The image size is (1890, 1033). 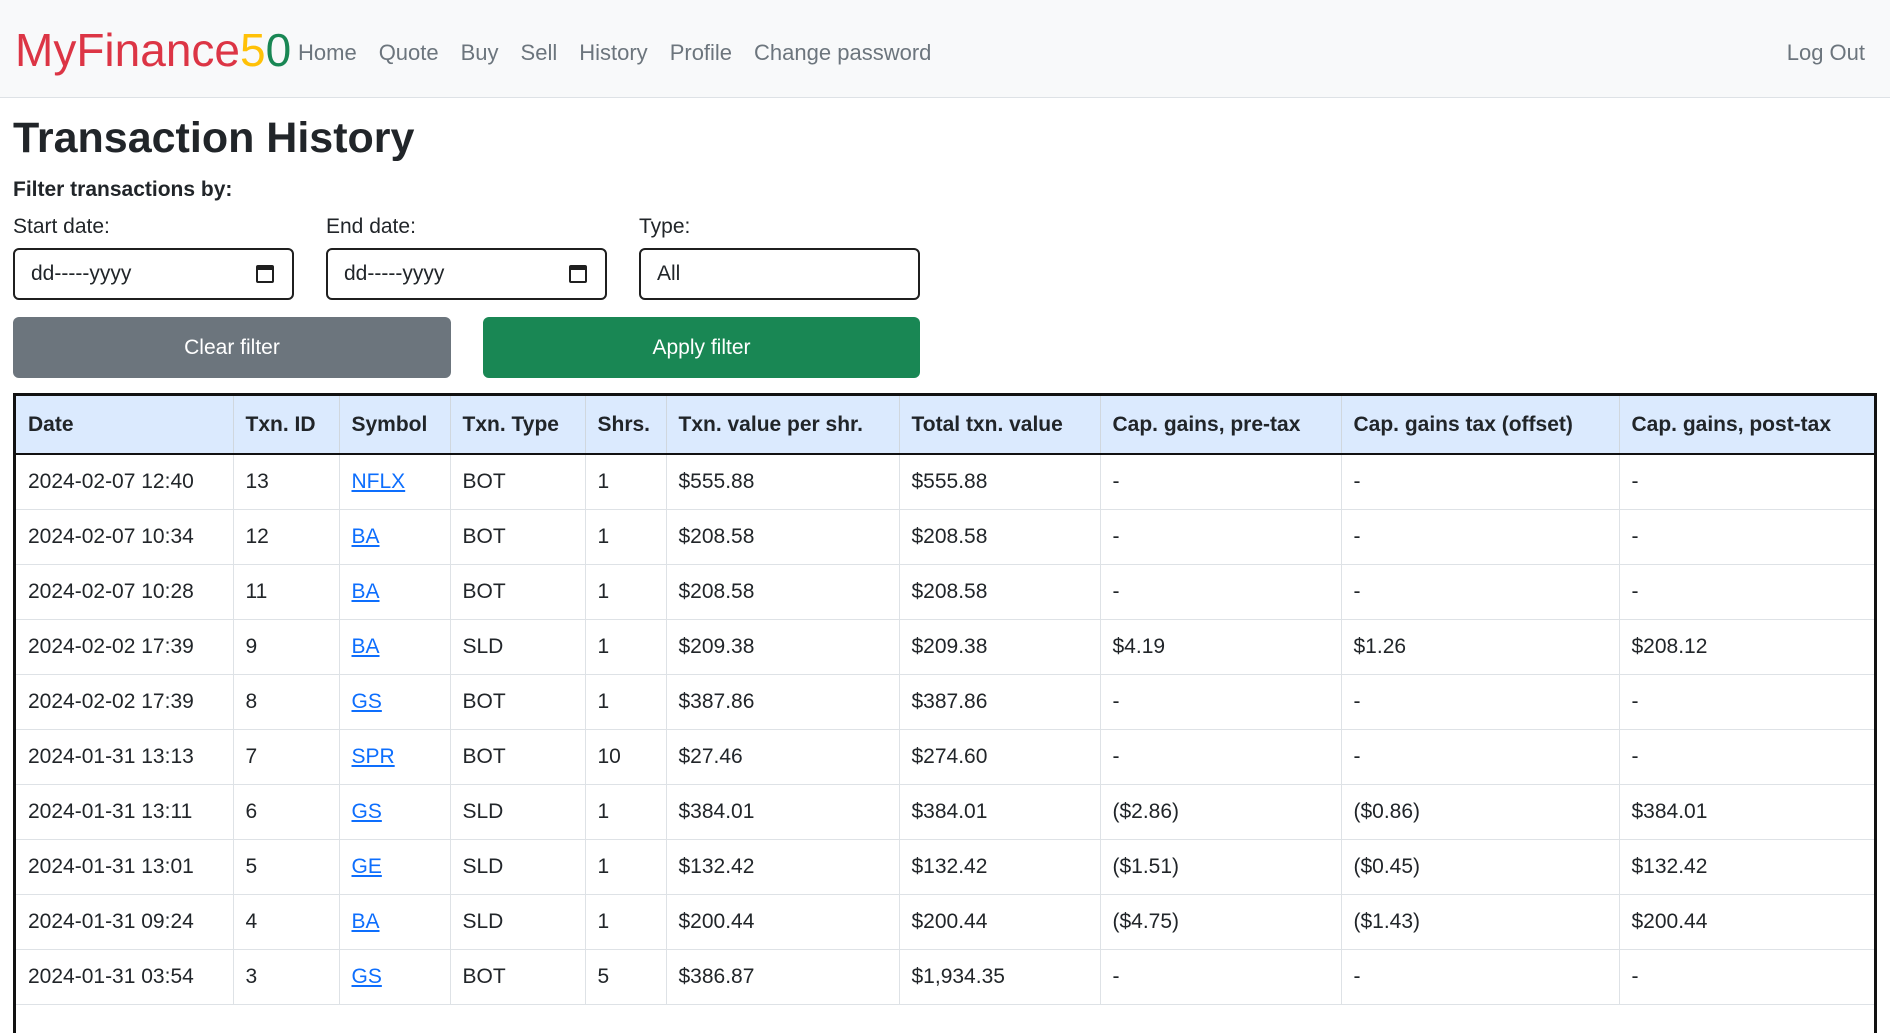 I want to click on symbol-cell: SPR, so click(x=395, y=757).